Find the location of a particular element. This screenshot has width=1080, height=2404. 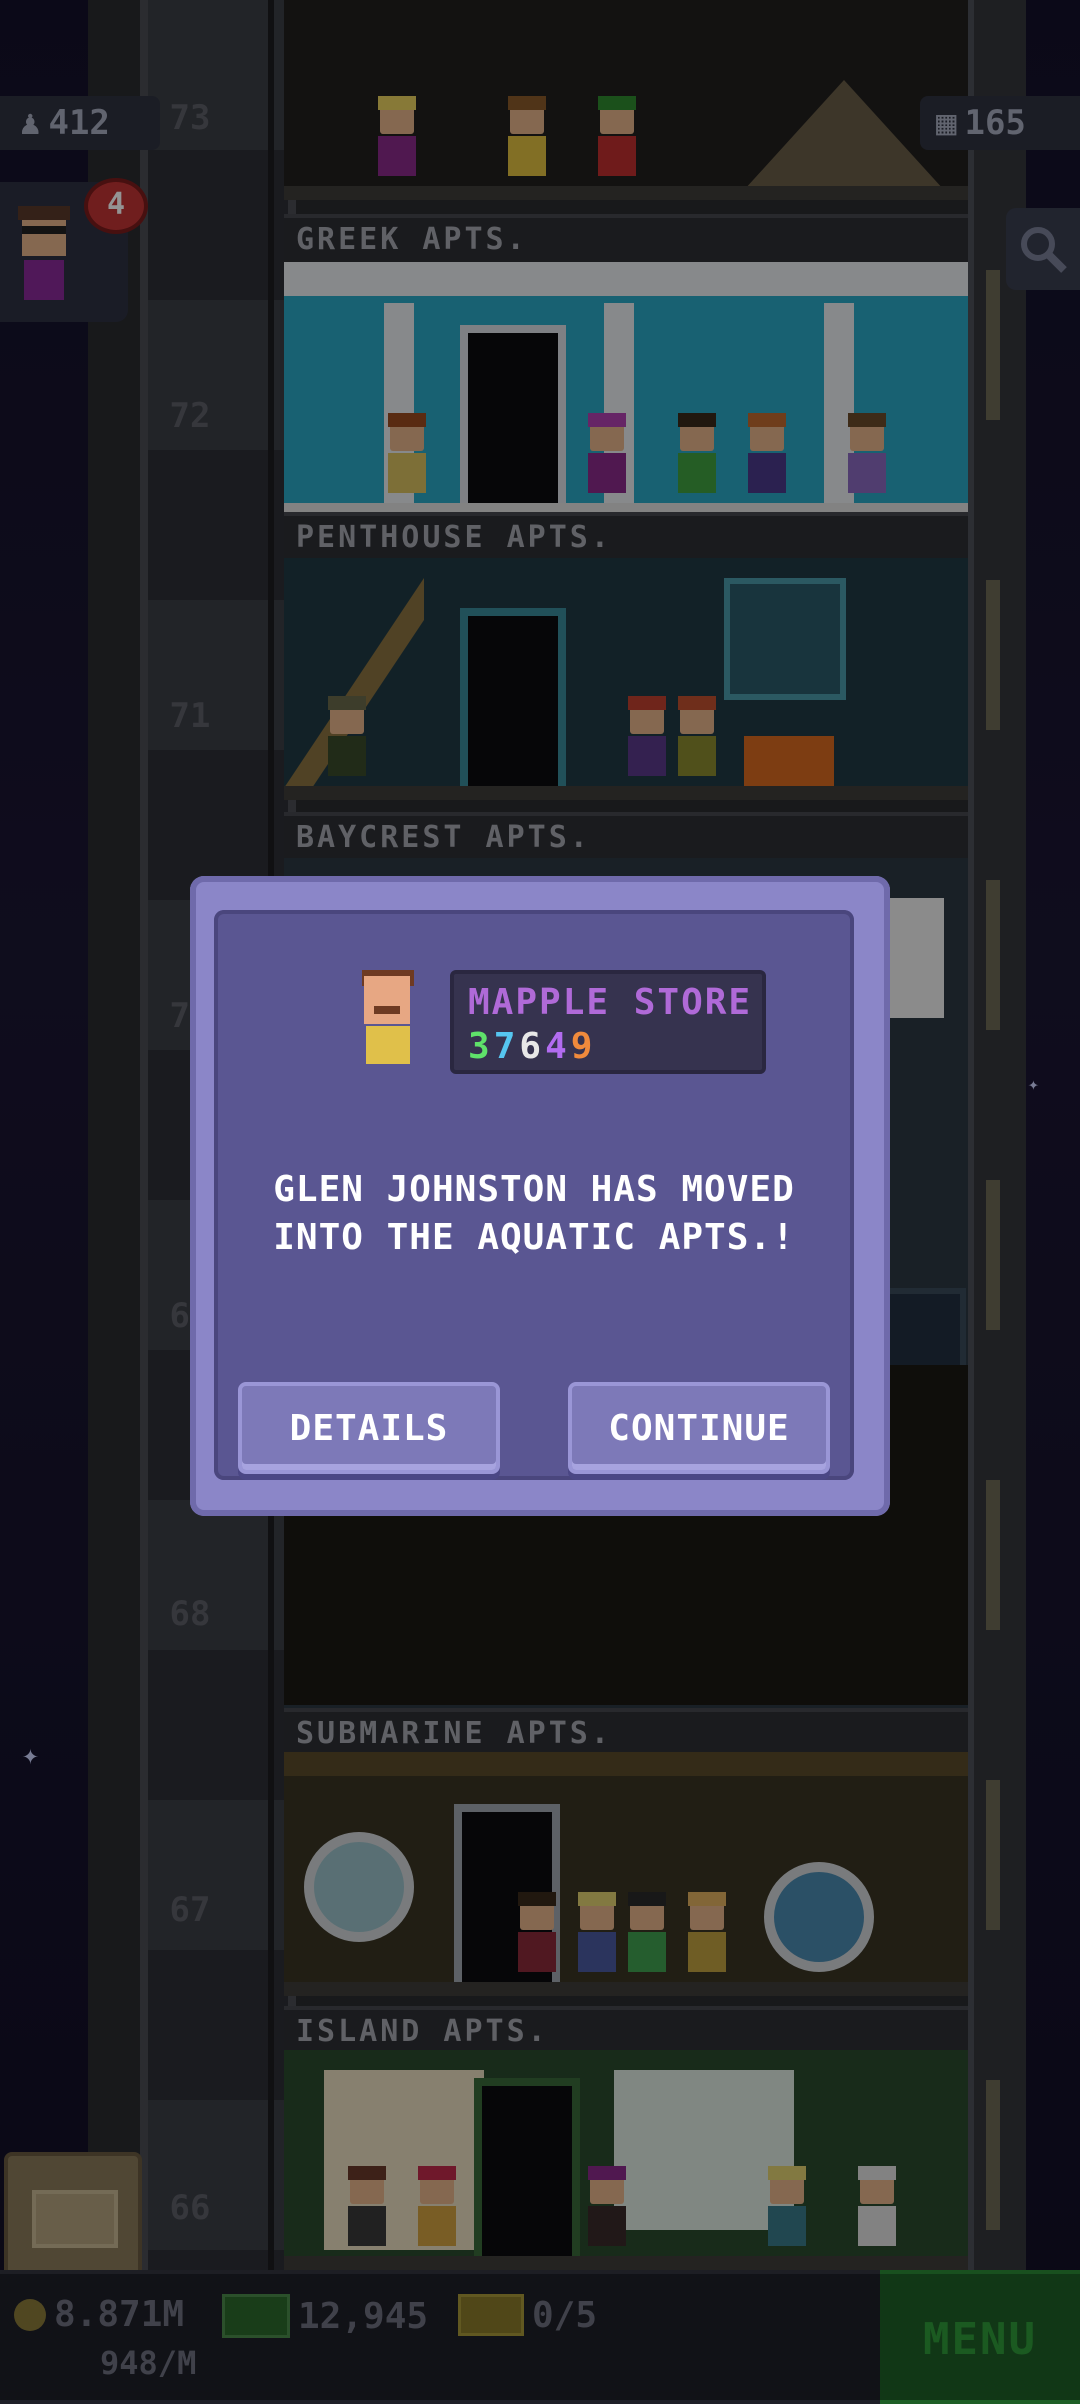

details-button: DETAILS is located at coordinates (369, 1428).